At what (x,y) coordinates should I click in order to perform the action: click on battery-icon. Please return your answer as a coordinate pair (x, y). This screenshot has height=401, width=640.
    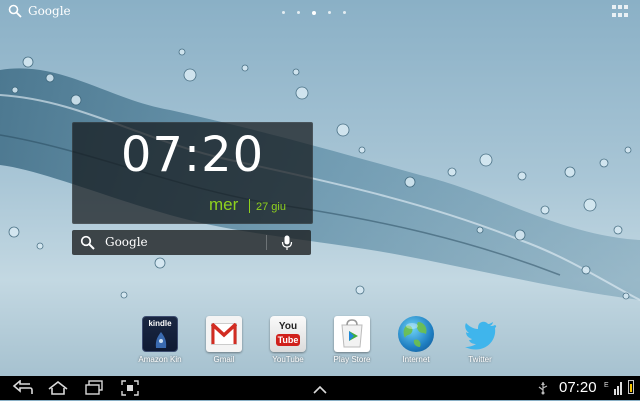
    Looking at the image, I should click on (631, 387).